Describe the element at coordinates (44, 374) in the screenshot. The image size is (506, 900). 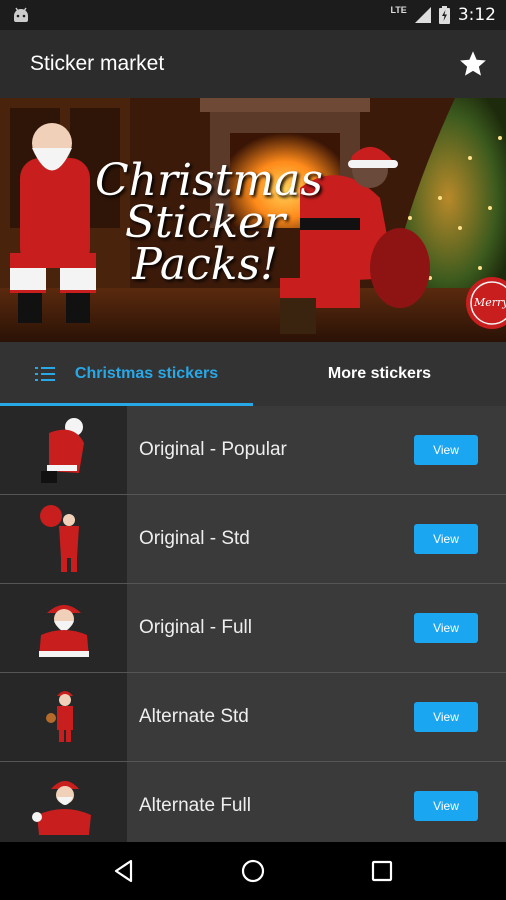
I see `list-icon` at that location.